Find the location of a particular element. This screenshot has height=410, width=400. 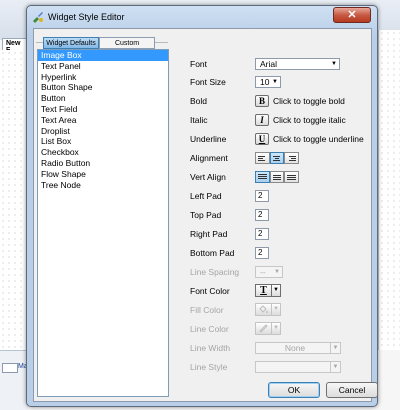

right-pad-input: 2 is located at coordinates (262, 234).